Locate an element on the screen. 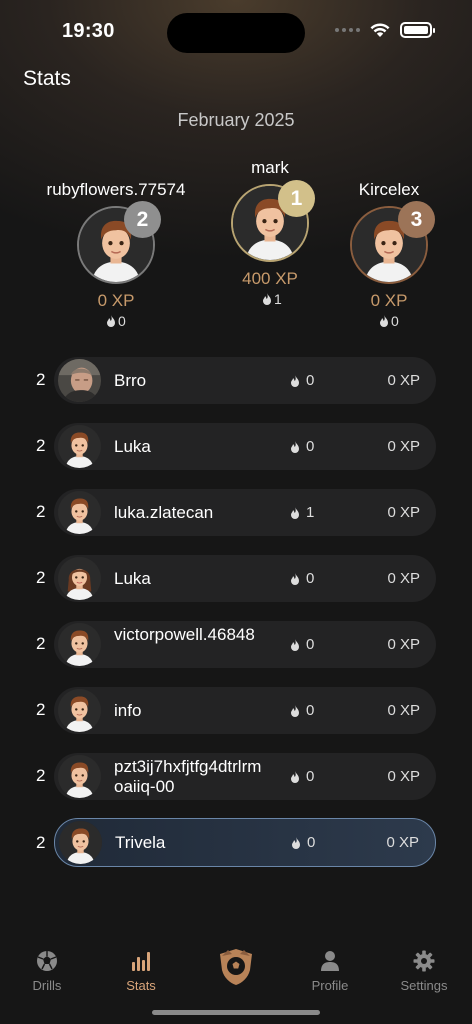  podium-third-xp: 0 XP is located at coordinates (389, 300).